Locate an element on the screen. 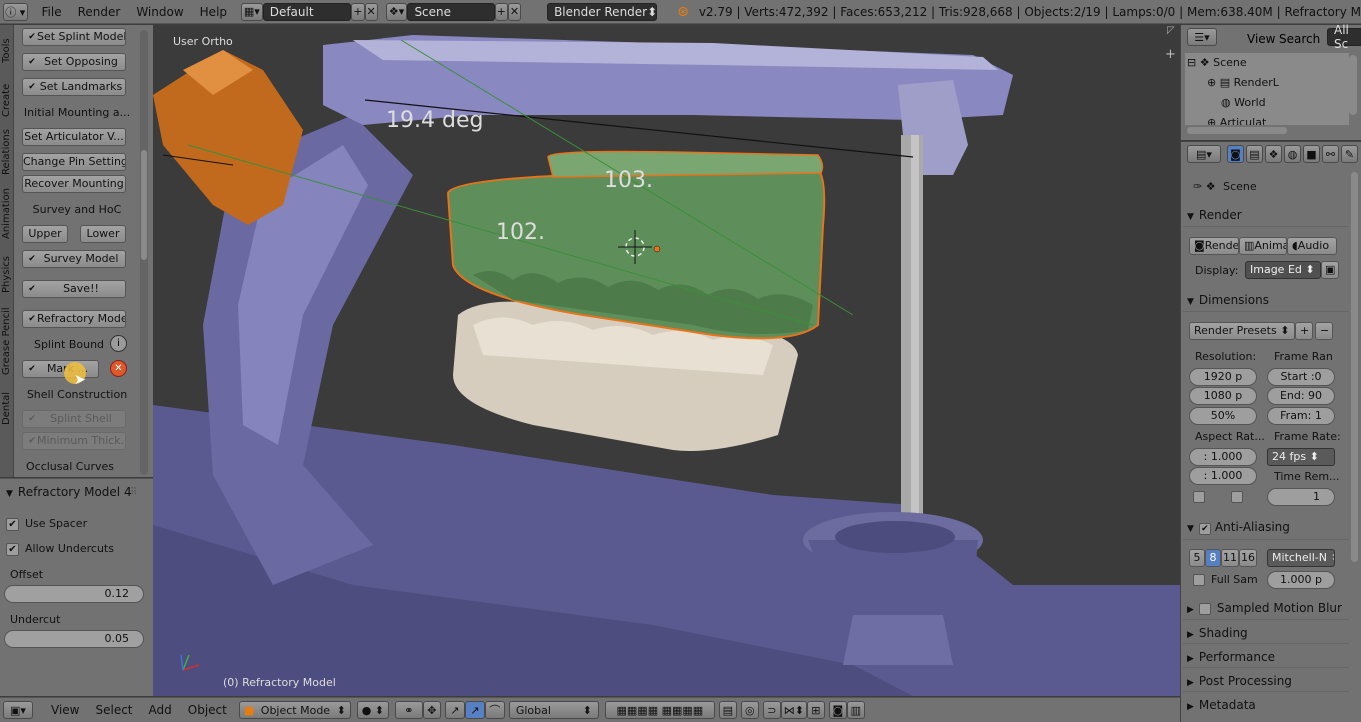  metadata-panel-header: Metadata is located at coordinates (1221, 705).